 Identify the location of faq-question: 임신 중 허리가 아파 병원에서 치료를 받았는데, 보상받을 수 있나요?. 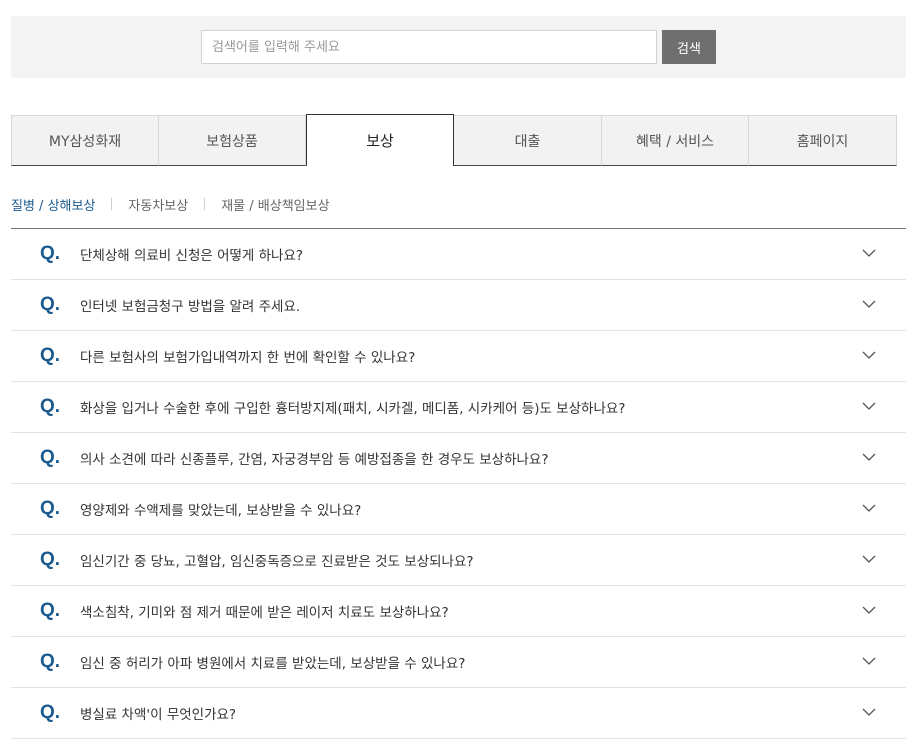
(273, 664).